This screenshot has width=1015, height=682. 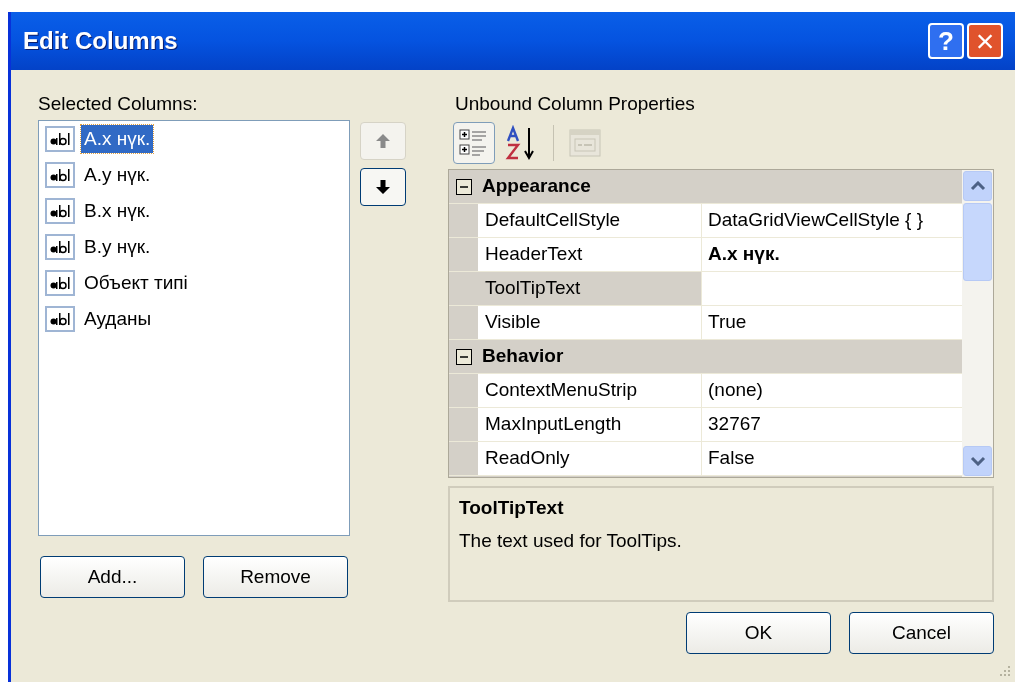 What do you see at coordinates (921, 633) in the screenshot?
I see `cancel-button: Cancel` at bounding box center [921, 633].